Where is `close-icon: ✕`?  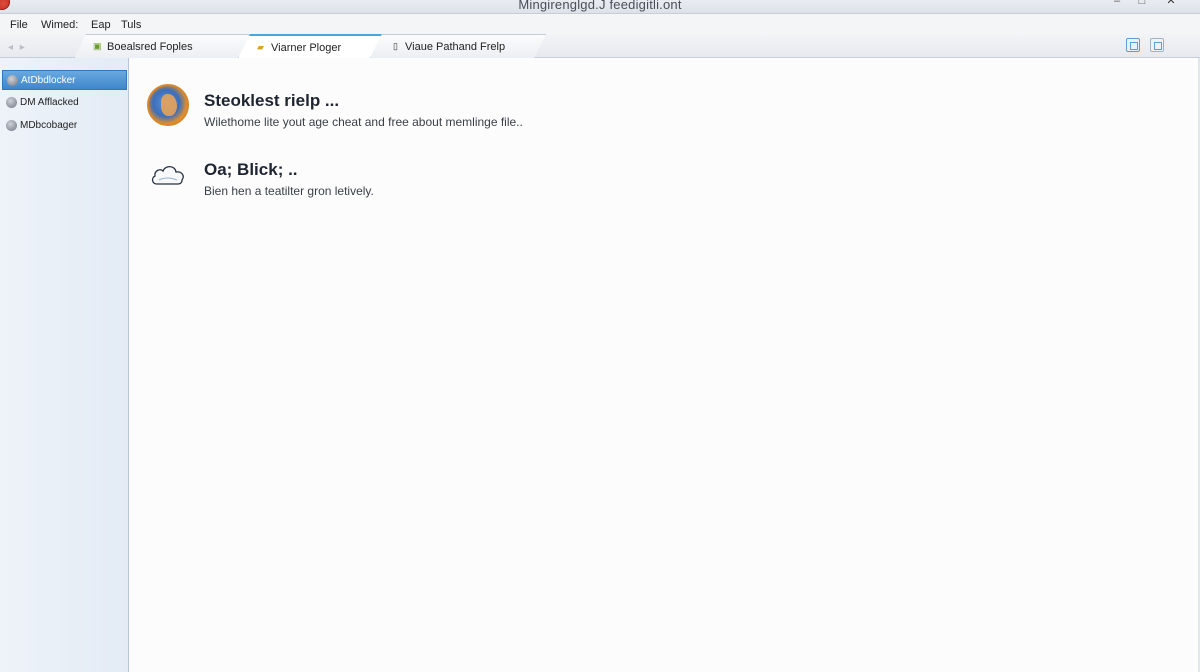
close-icon: ✕ is located at coordinates (1171, 4).